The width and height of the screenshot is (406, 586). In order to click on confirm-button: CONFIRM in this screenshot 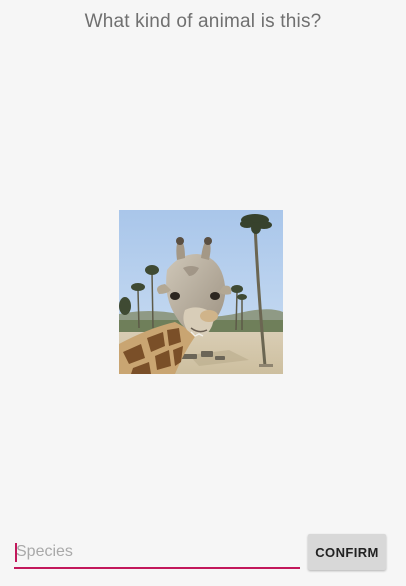, I will do `click(347, 552)`.